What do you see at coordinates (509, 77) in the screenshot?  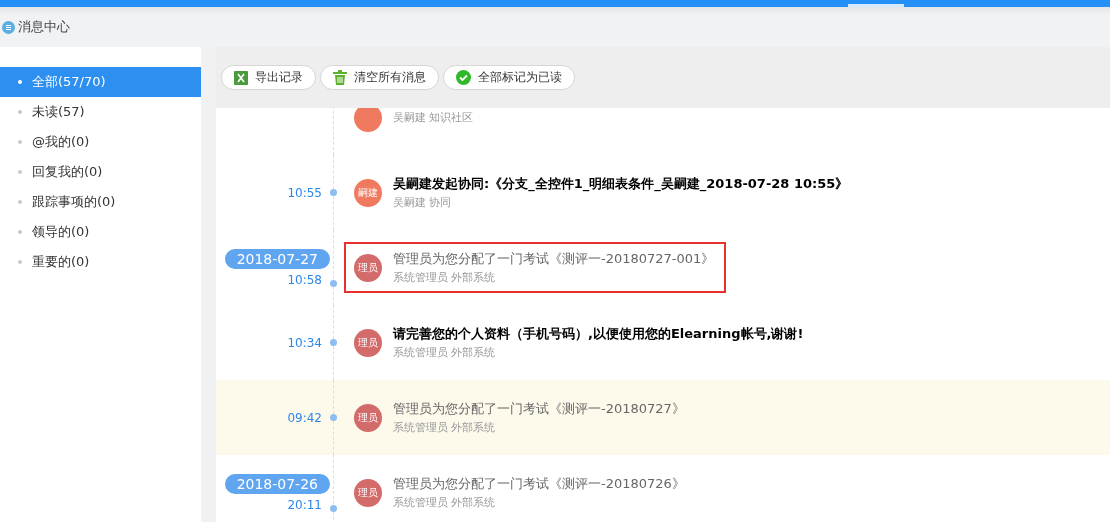 I see `toolbar-button: 全部标记为已读` at bounding box center [509, 77].